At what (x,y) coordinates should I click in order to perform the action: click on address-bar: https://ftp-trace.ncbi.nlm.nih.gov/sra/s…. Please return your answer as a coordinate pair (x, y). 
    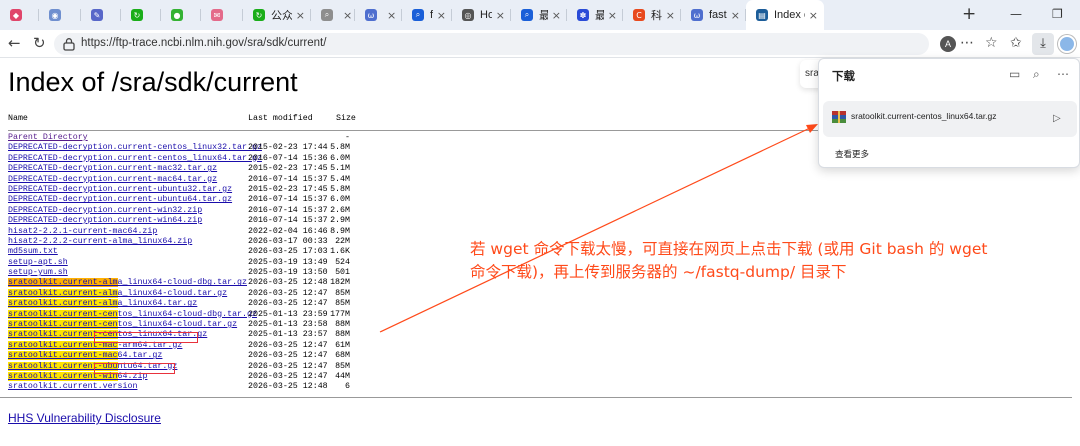
    Looking at the image, I should click on (491, 44).